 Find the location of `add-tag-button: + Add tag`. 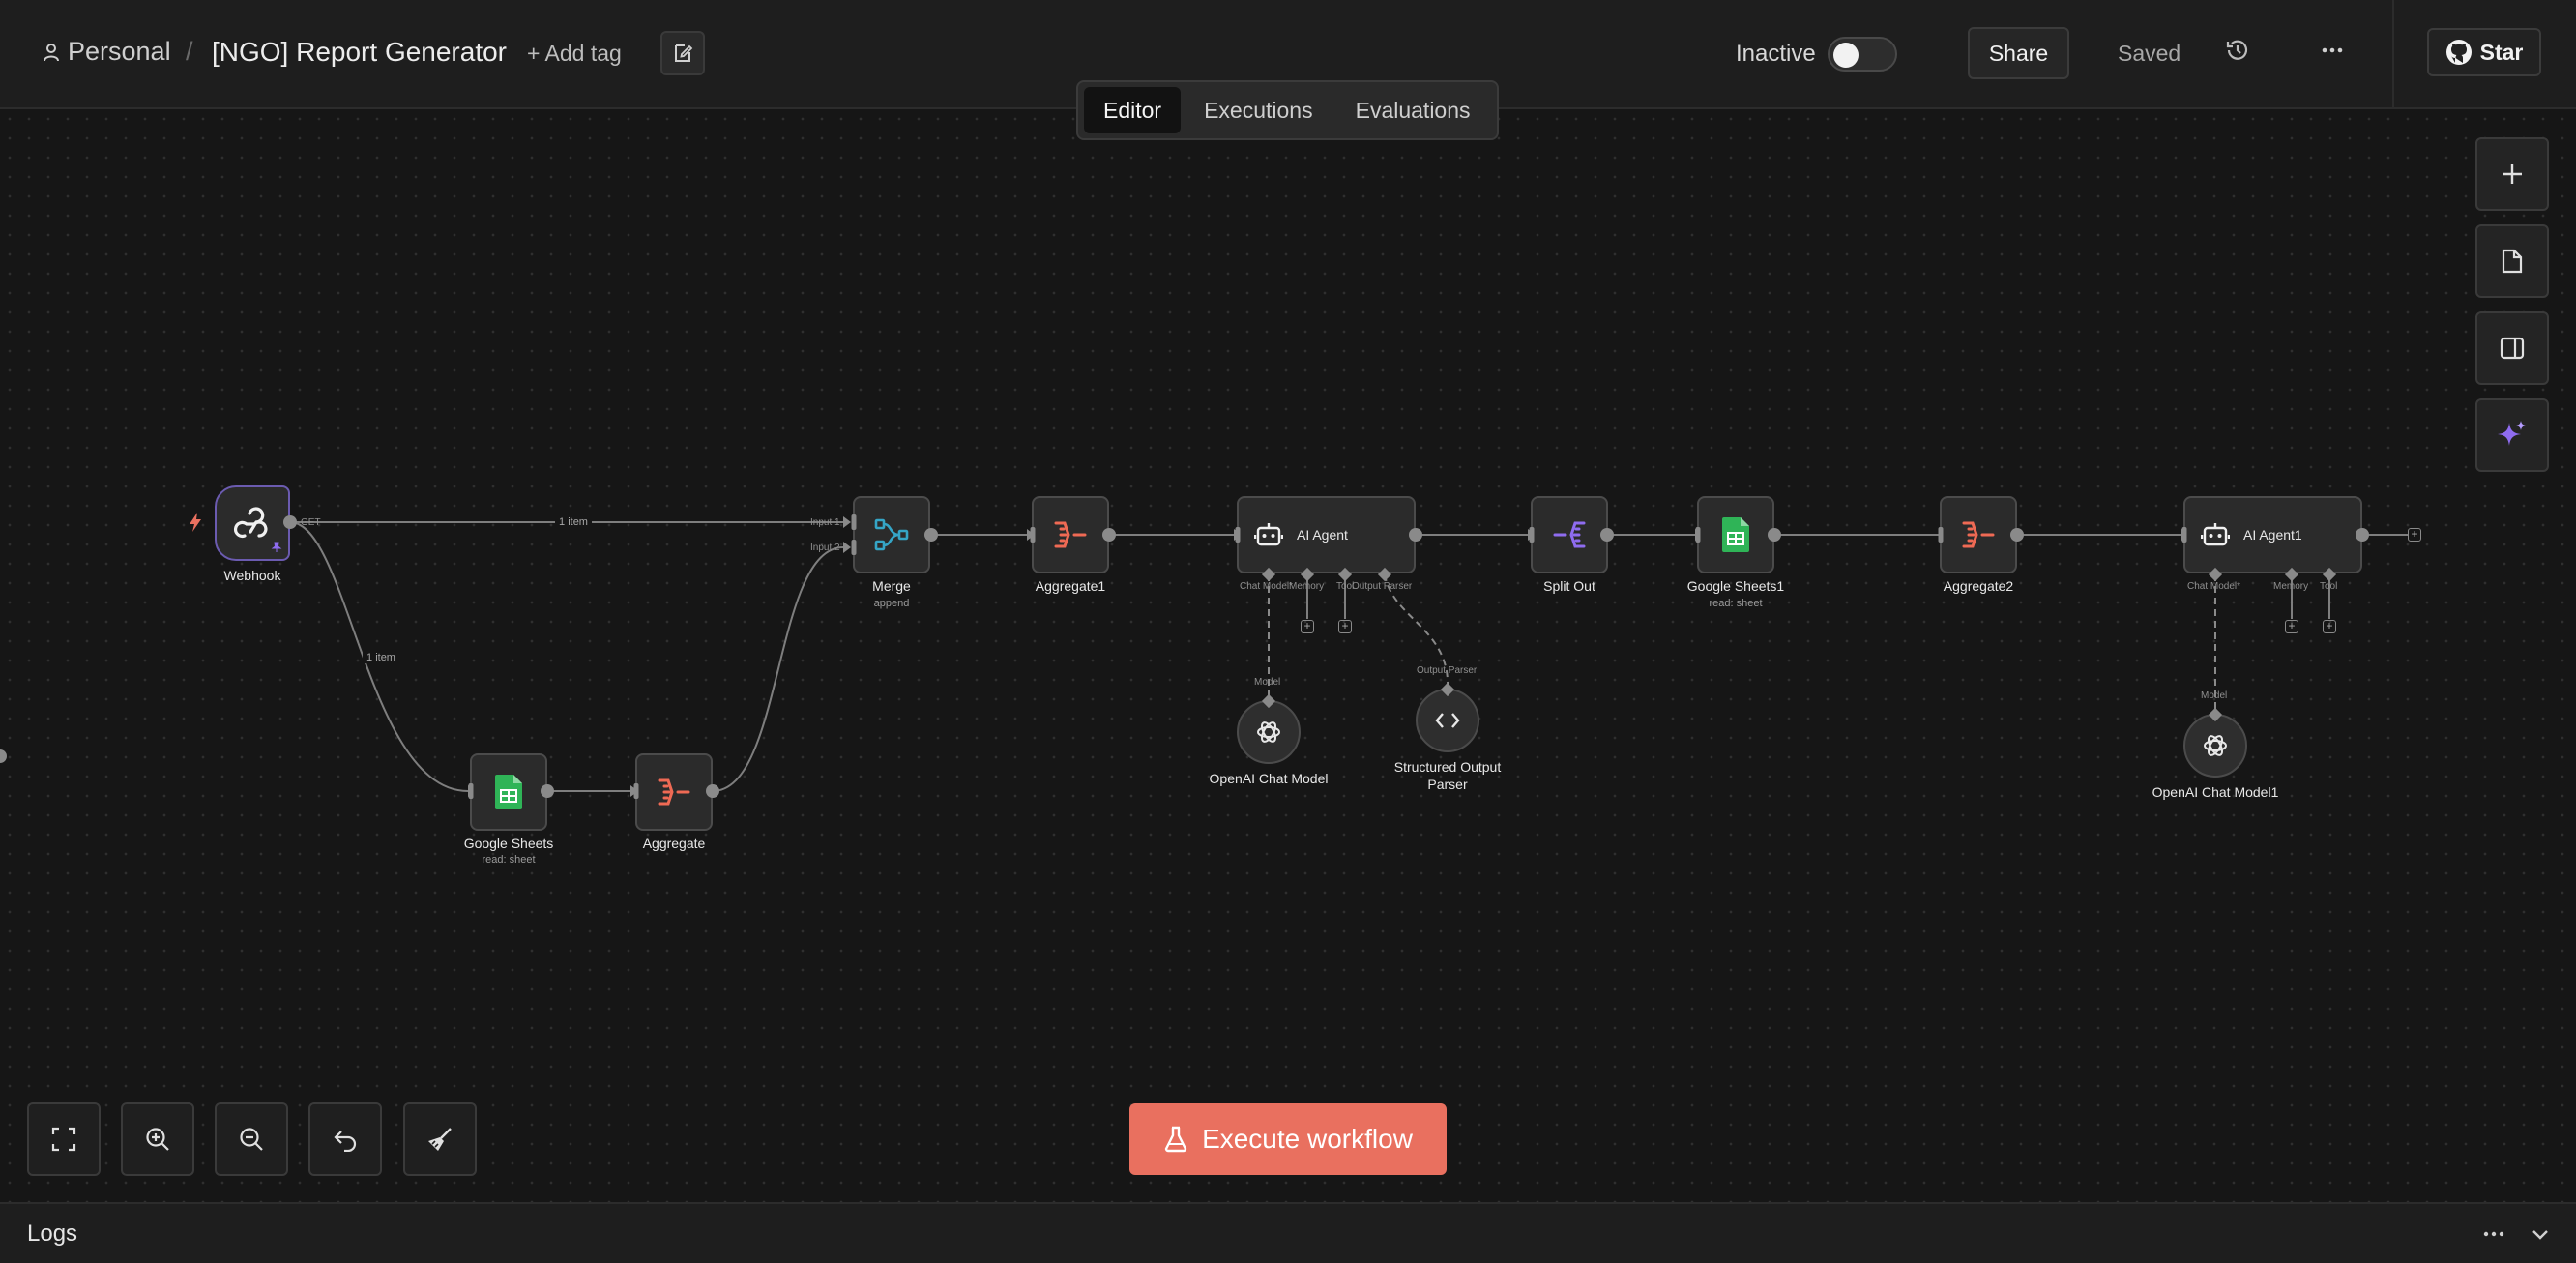

add-tag-button: + Add tag is located at coordinates (574, 54).